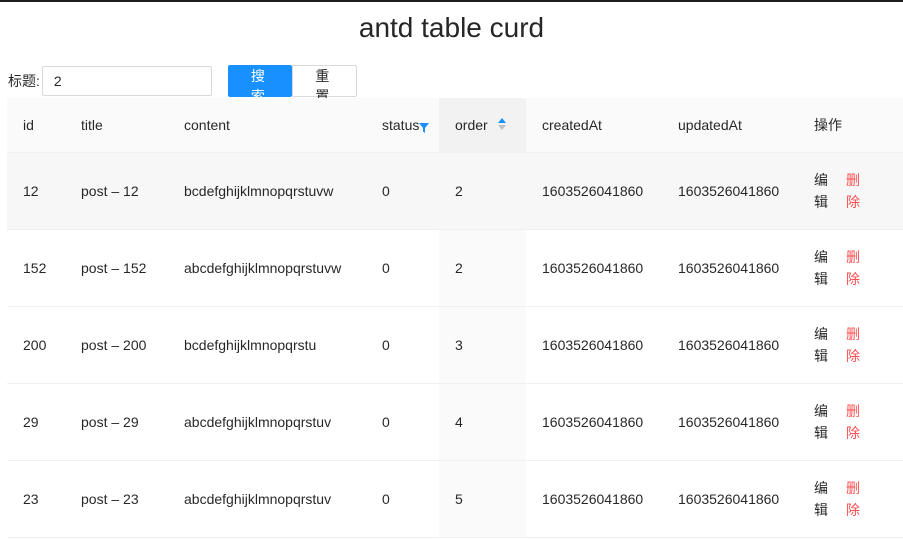 This screenshot has width=903, height=540. I want to click on search-form: 标题: 搜索 重置, so click(182, 84).